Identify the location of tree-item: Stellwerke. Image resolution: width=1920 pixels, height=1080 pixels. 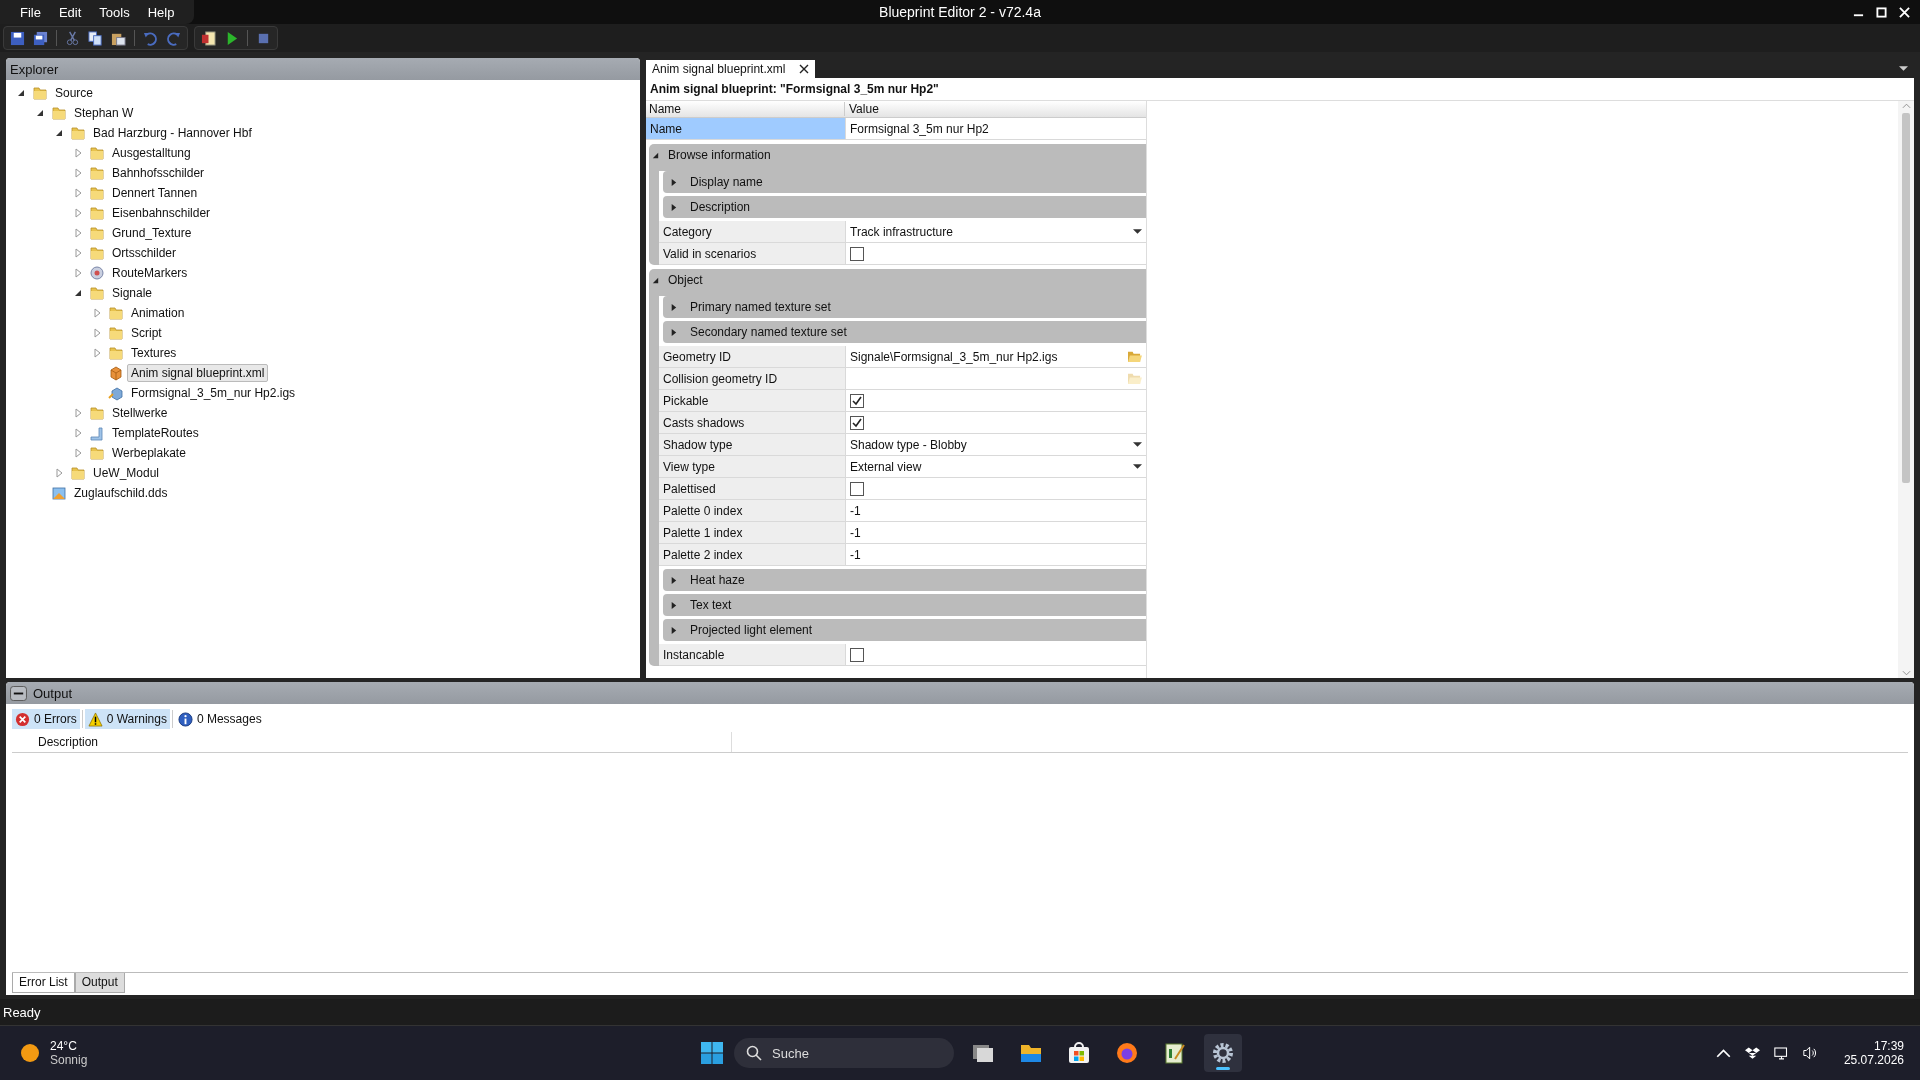
(140, 413).